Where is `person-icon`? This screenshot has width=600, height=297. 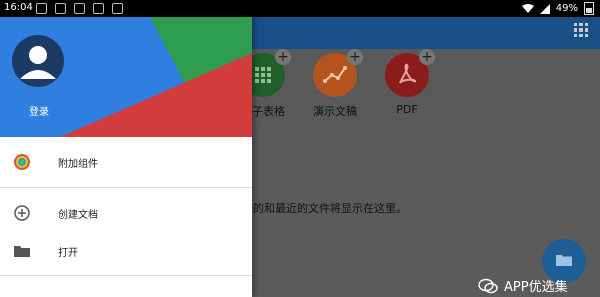
person-icon is located at coordinates (38, 62).